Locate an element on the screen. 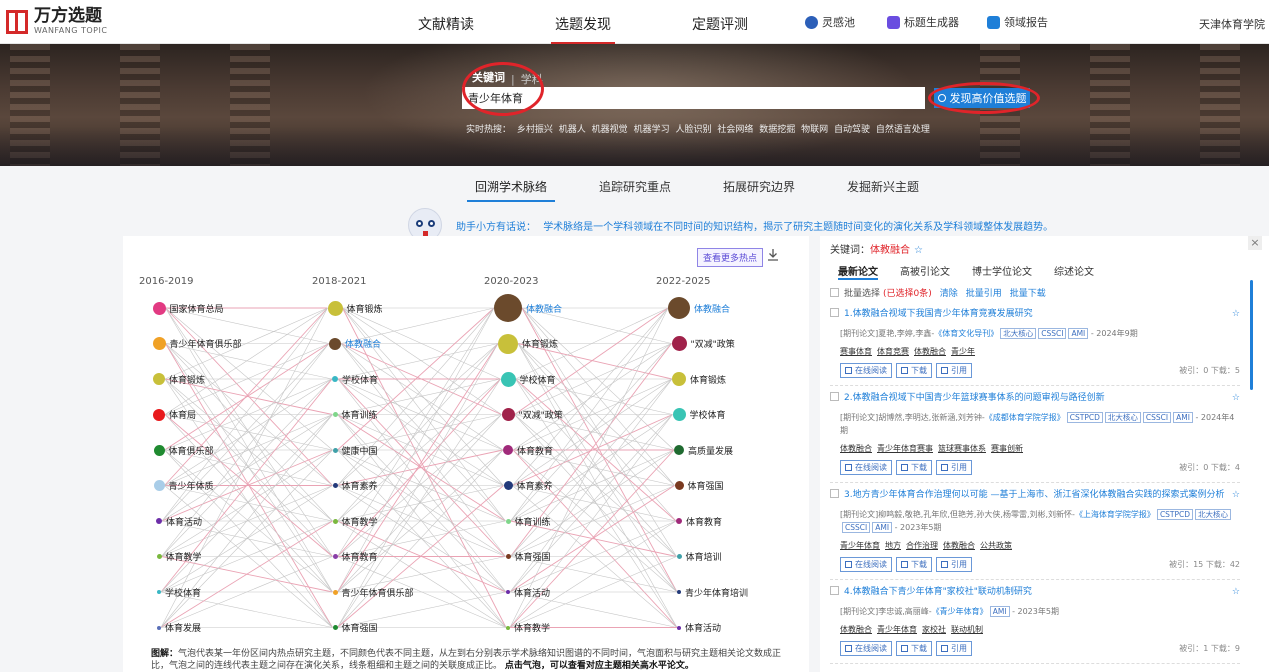 This screenshot has height=672, width=1269. paper-keyword-link: 公共政策 is located at coordinates (996, 545).